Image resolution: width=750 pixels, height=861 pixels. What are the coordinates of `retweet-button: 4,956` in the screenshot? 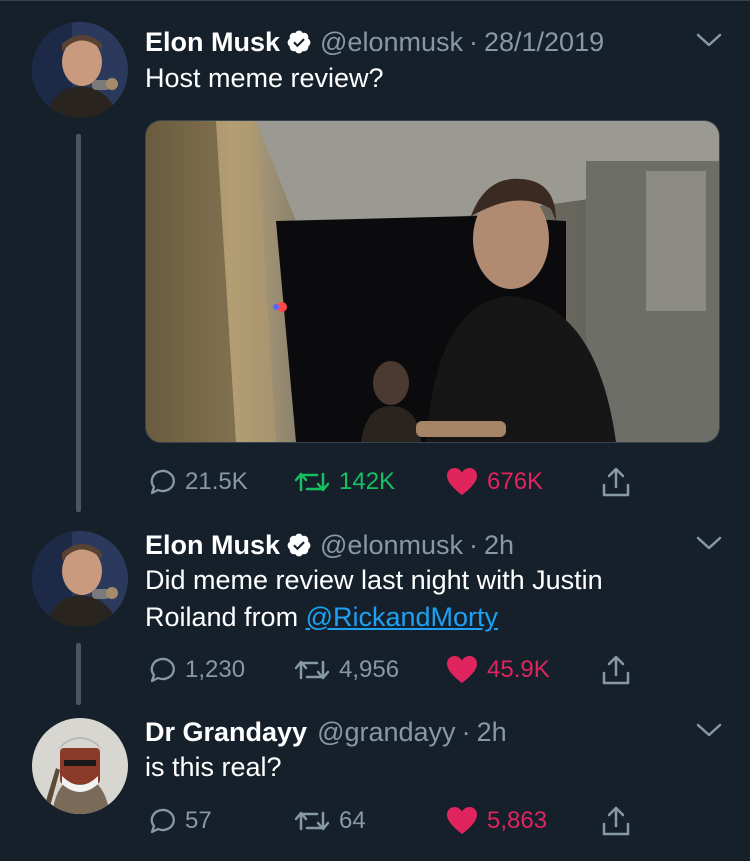 It's located at (346, 670).